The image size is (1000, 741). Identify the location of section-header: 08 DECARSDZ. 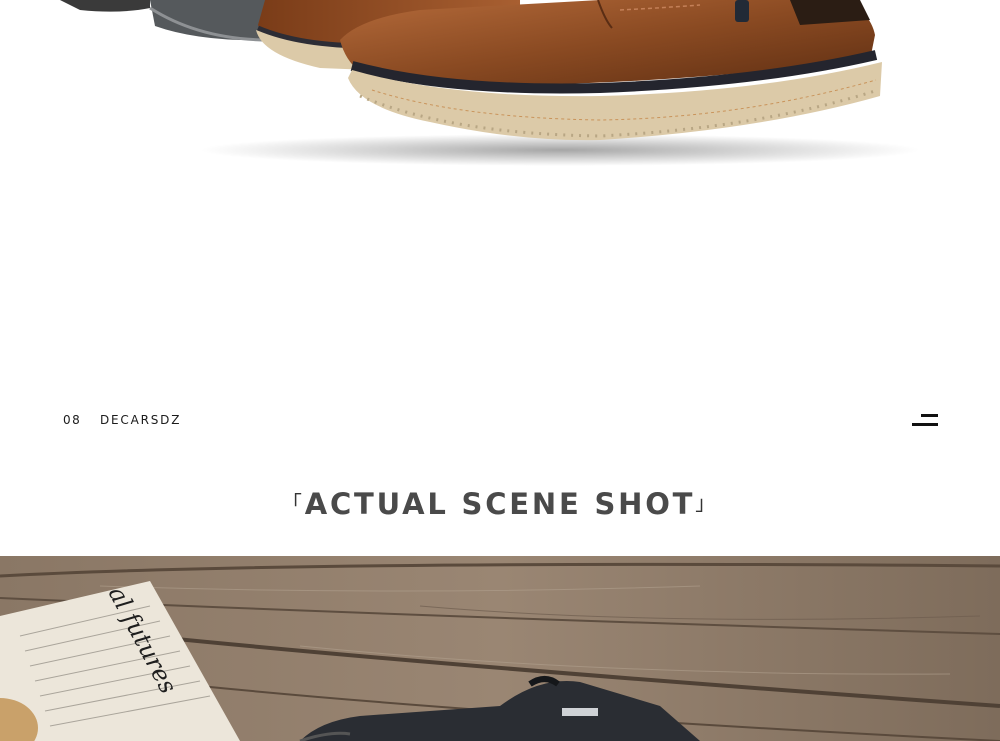
(500, 422).